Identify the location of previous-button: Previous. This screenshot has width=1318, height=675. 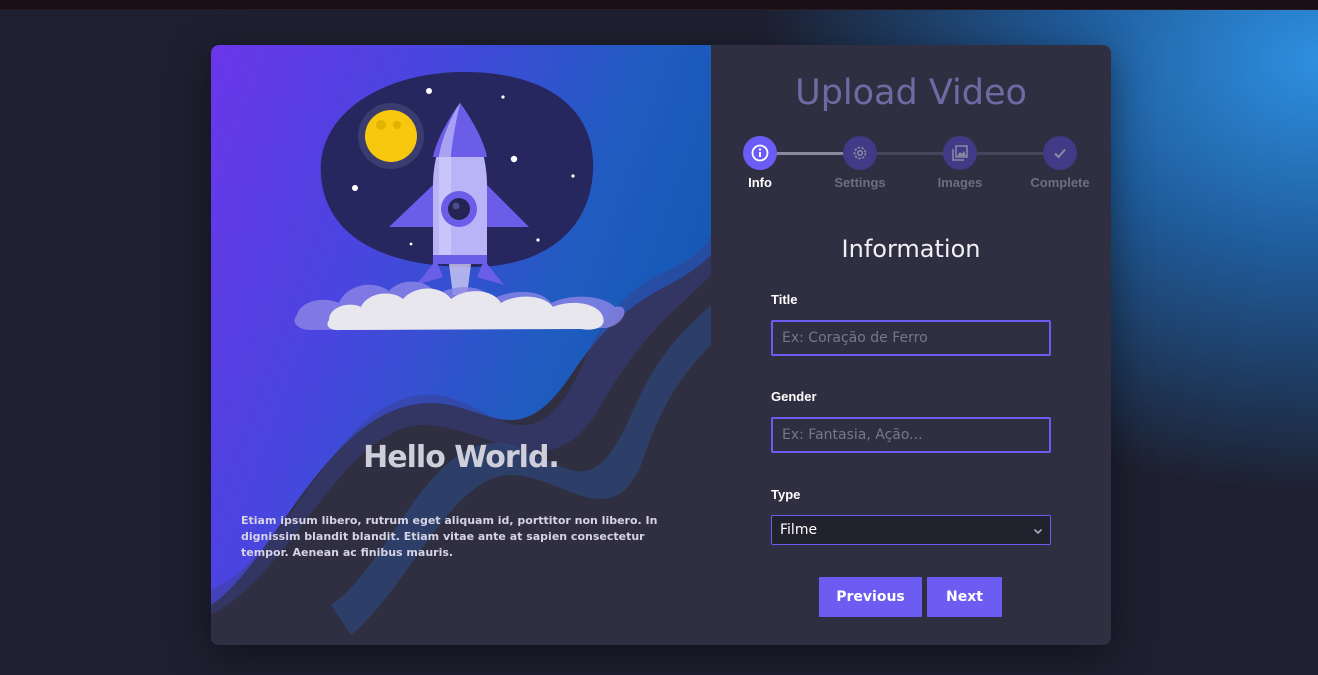
(870, 597).